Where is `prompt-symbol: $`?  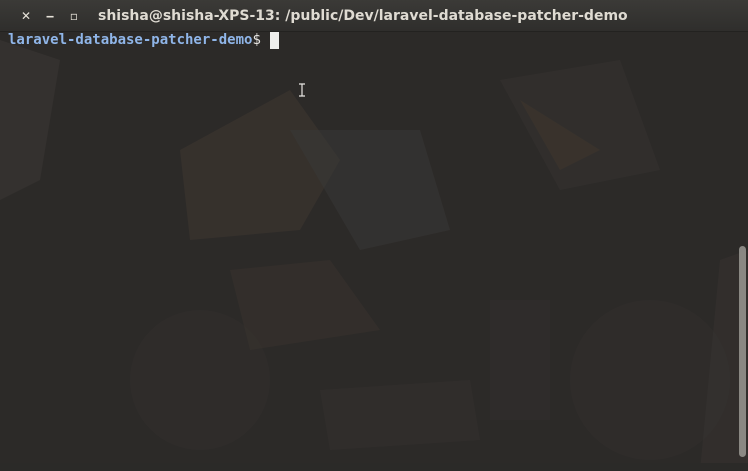 prompt-symbol: $ is located at coordinates (256, 40).